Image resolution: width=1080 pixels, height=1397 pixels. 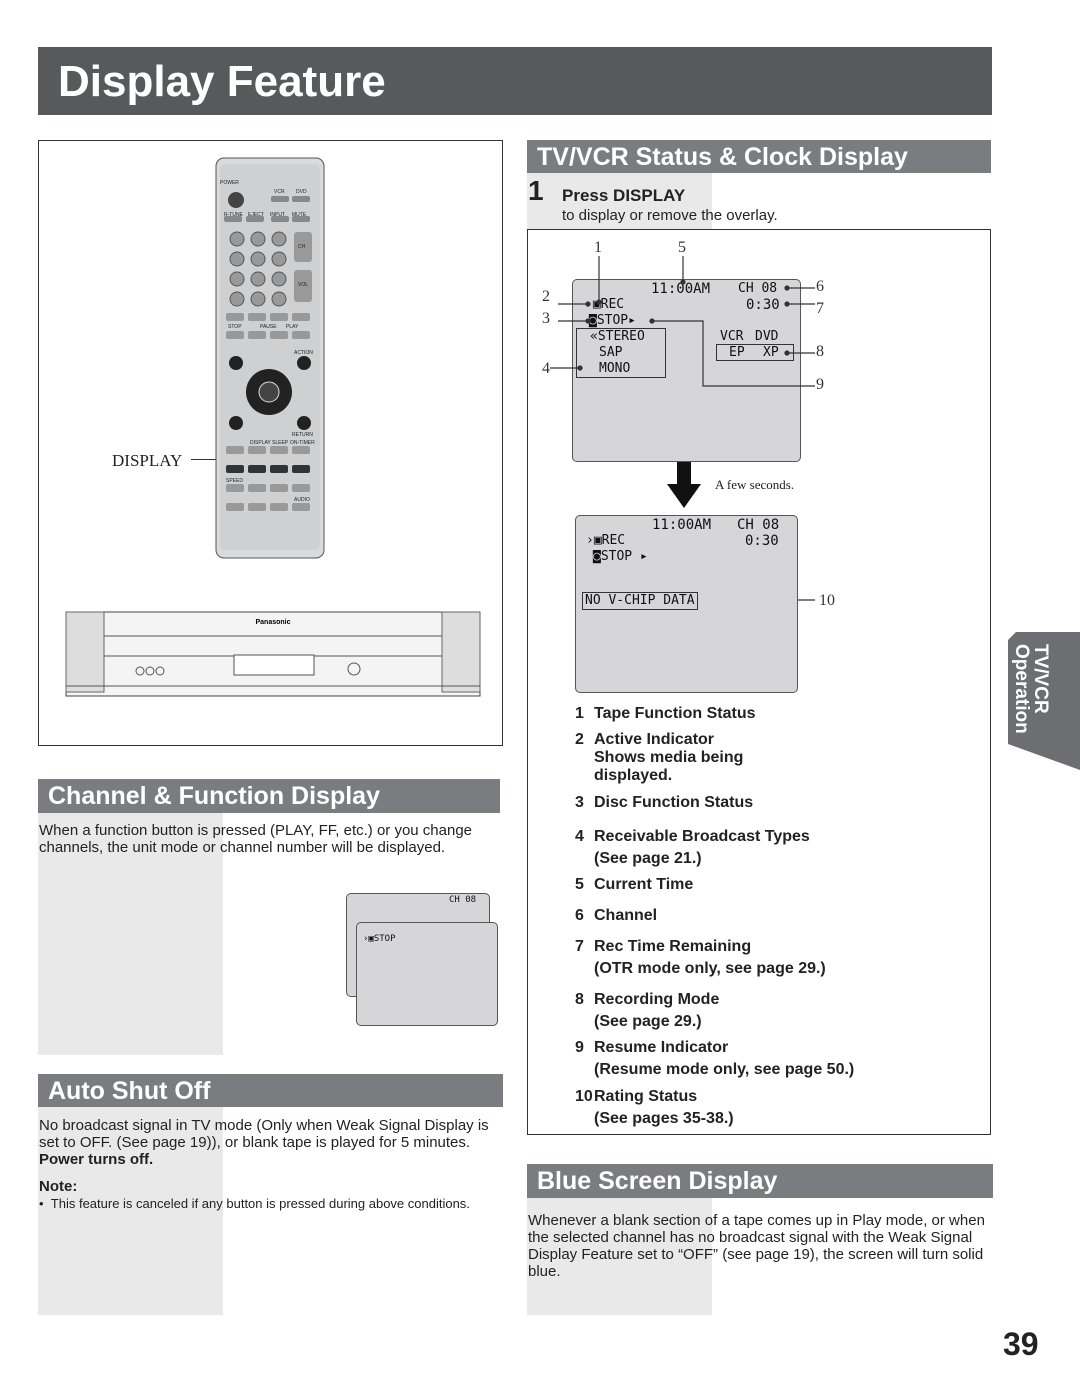 I want to click on screen-stop-row: ◙STOP ▸, so click(x=620, y=556).